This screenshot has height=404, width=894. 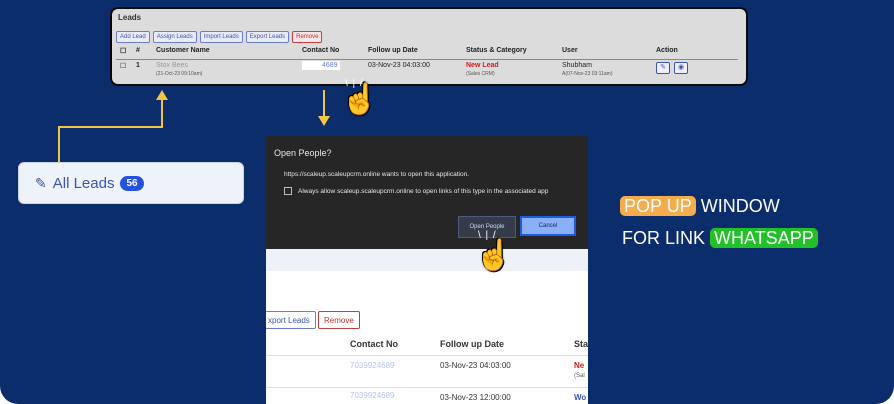 I want to click on select-all-checkbox: ☐, so click(x=123, y=51).